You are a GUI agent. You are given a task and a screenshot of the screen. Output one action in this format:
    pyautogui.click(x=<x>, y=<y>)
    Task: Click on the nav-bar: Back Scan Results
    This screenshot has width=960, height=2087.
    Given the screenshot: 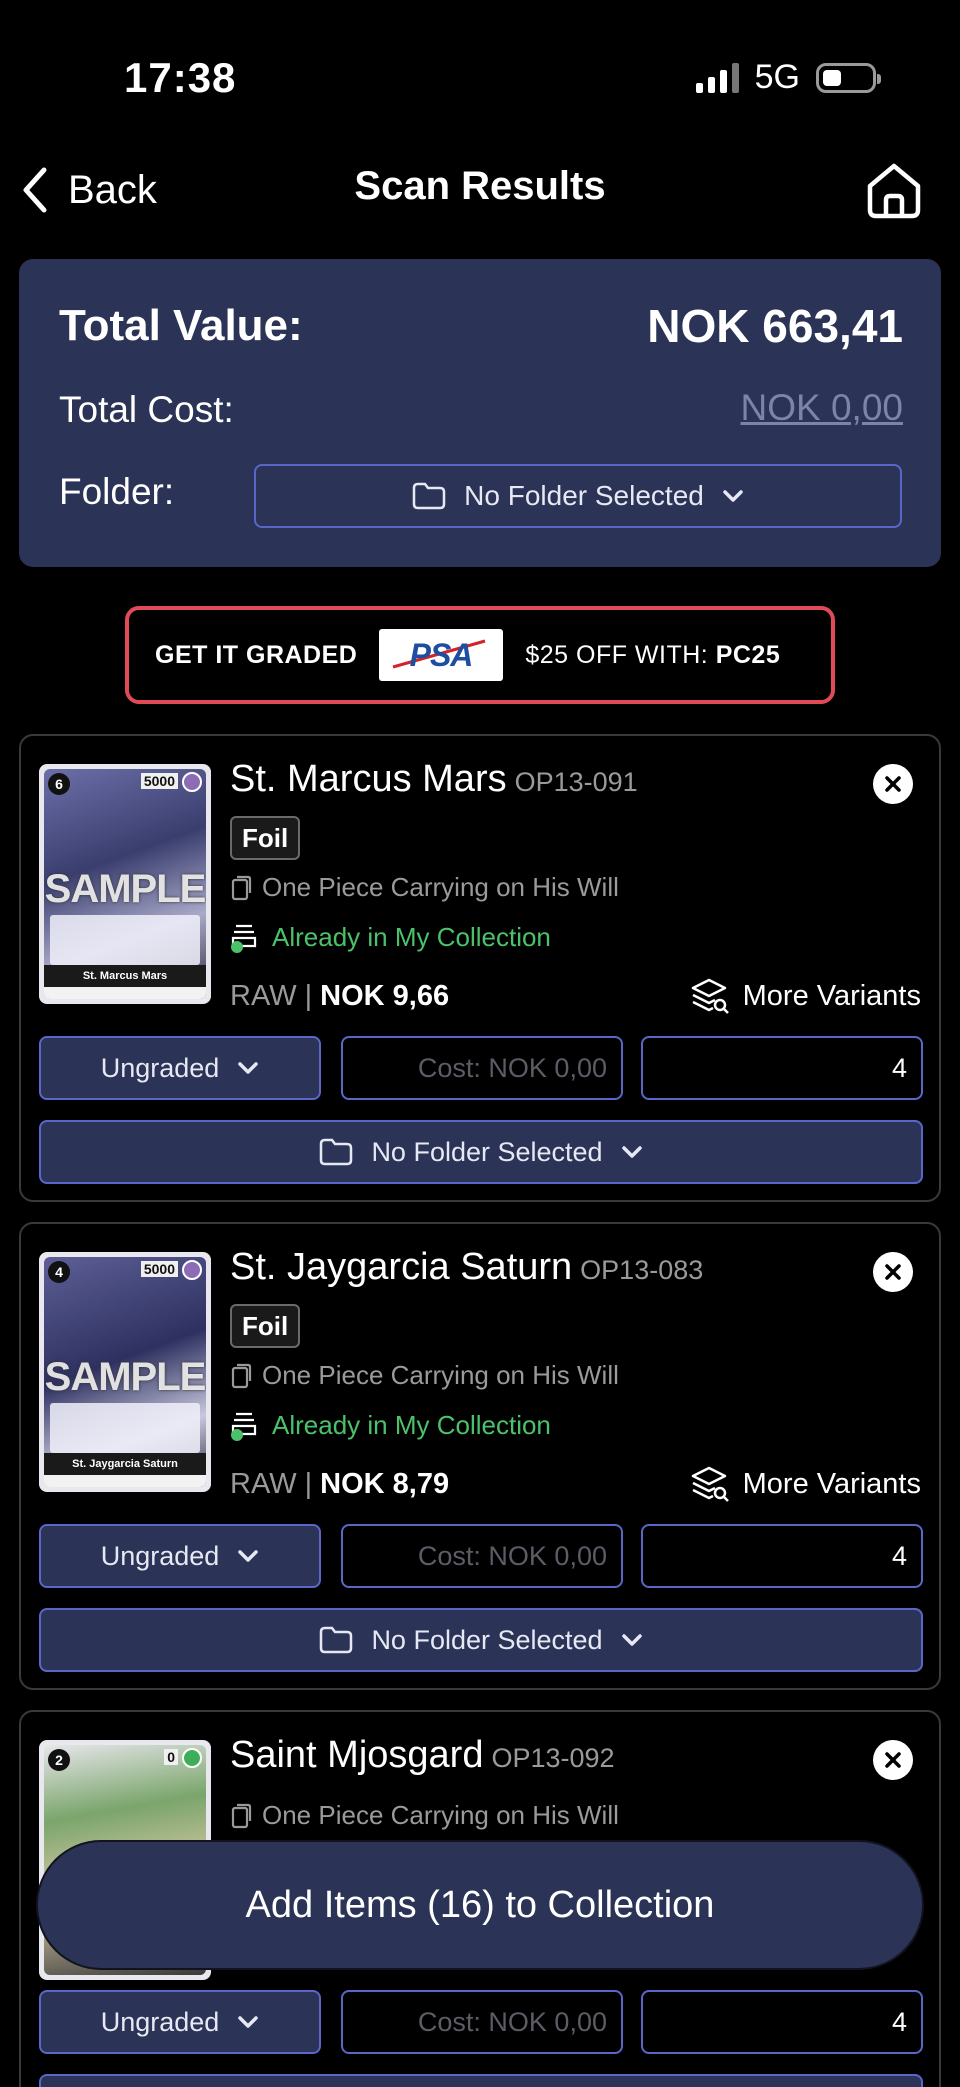 What is the action you would take?
    pyautogui.click(x=480, y=205)
    